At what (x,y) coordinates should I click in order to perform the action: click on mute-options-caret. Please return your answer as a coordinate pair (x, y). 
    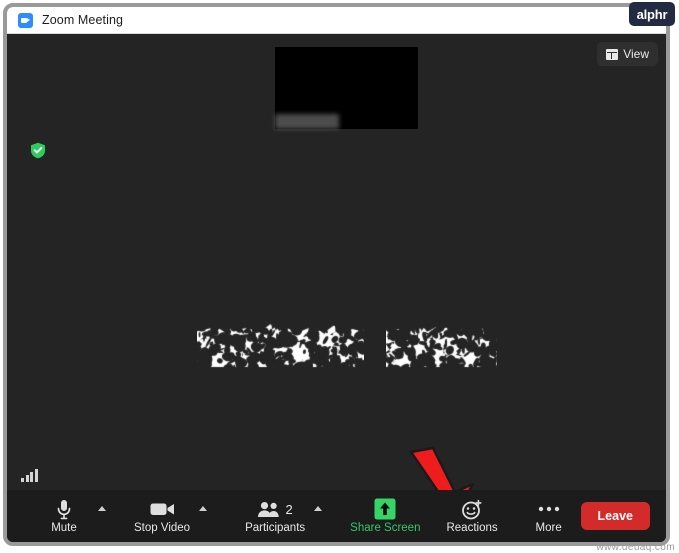
    Looking at the image, I should click on (102, 508).